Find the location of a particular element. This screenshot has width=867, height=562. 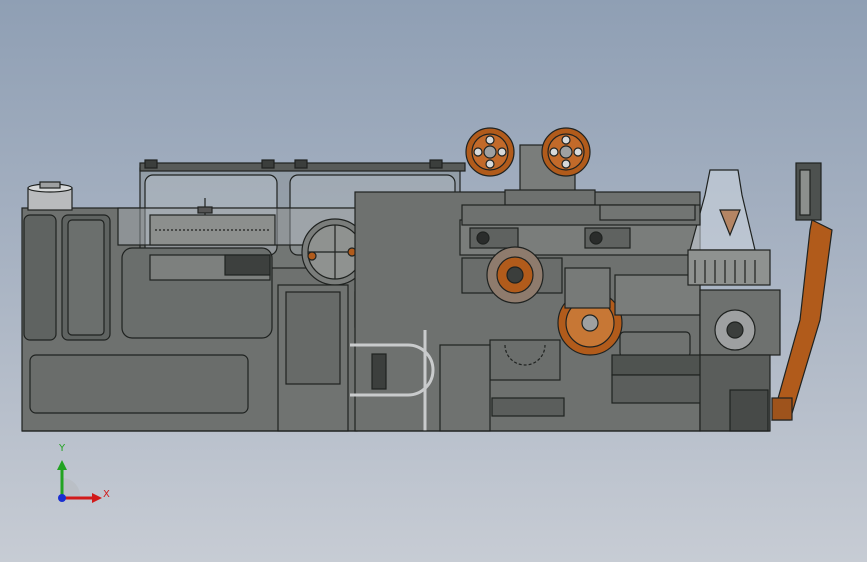

x-axis-label: X is located at coordinates (106, 494).